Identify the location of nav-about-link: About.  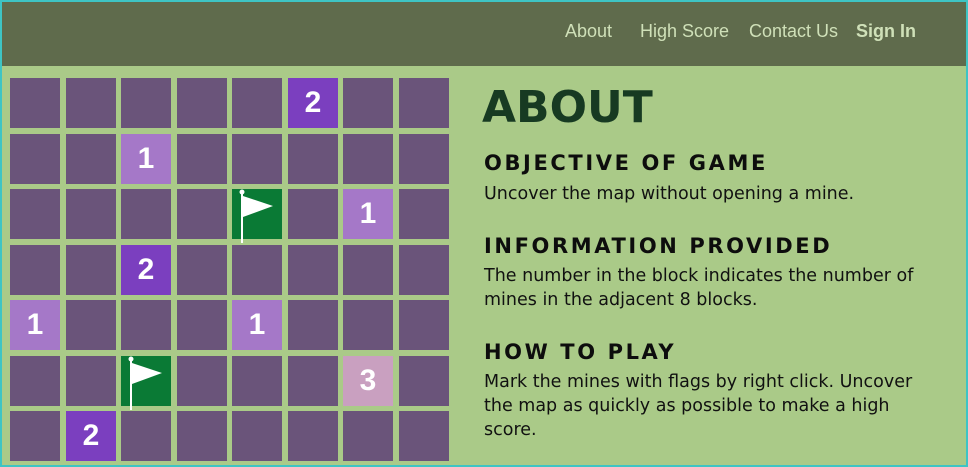
(588, 31).